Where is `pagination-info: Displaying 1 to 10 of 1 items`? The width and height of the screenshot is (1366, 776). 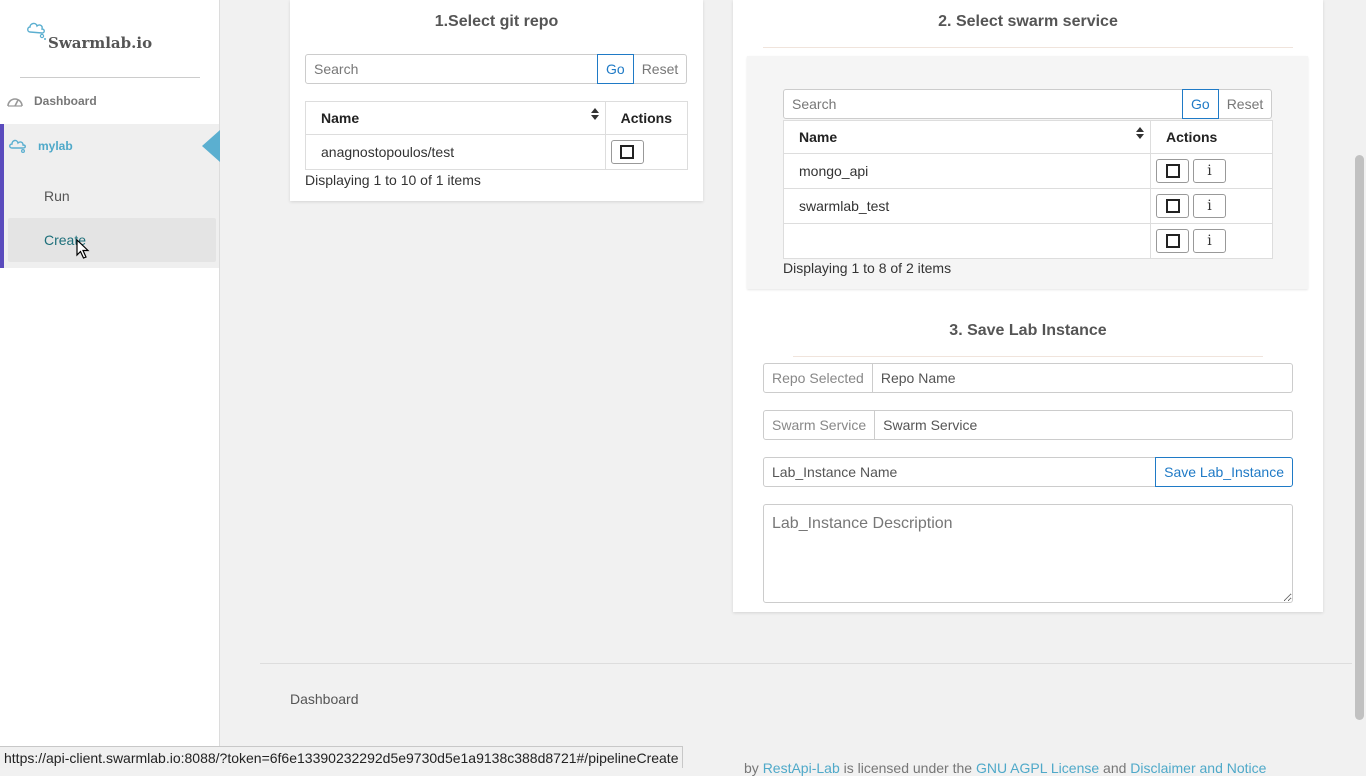 pagination-info: Displaying 1 to 10 of 1 items is located at coordinates (393, 180).